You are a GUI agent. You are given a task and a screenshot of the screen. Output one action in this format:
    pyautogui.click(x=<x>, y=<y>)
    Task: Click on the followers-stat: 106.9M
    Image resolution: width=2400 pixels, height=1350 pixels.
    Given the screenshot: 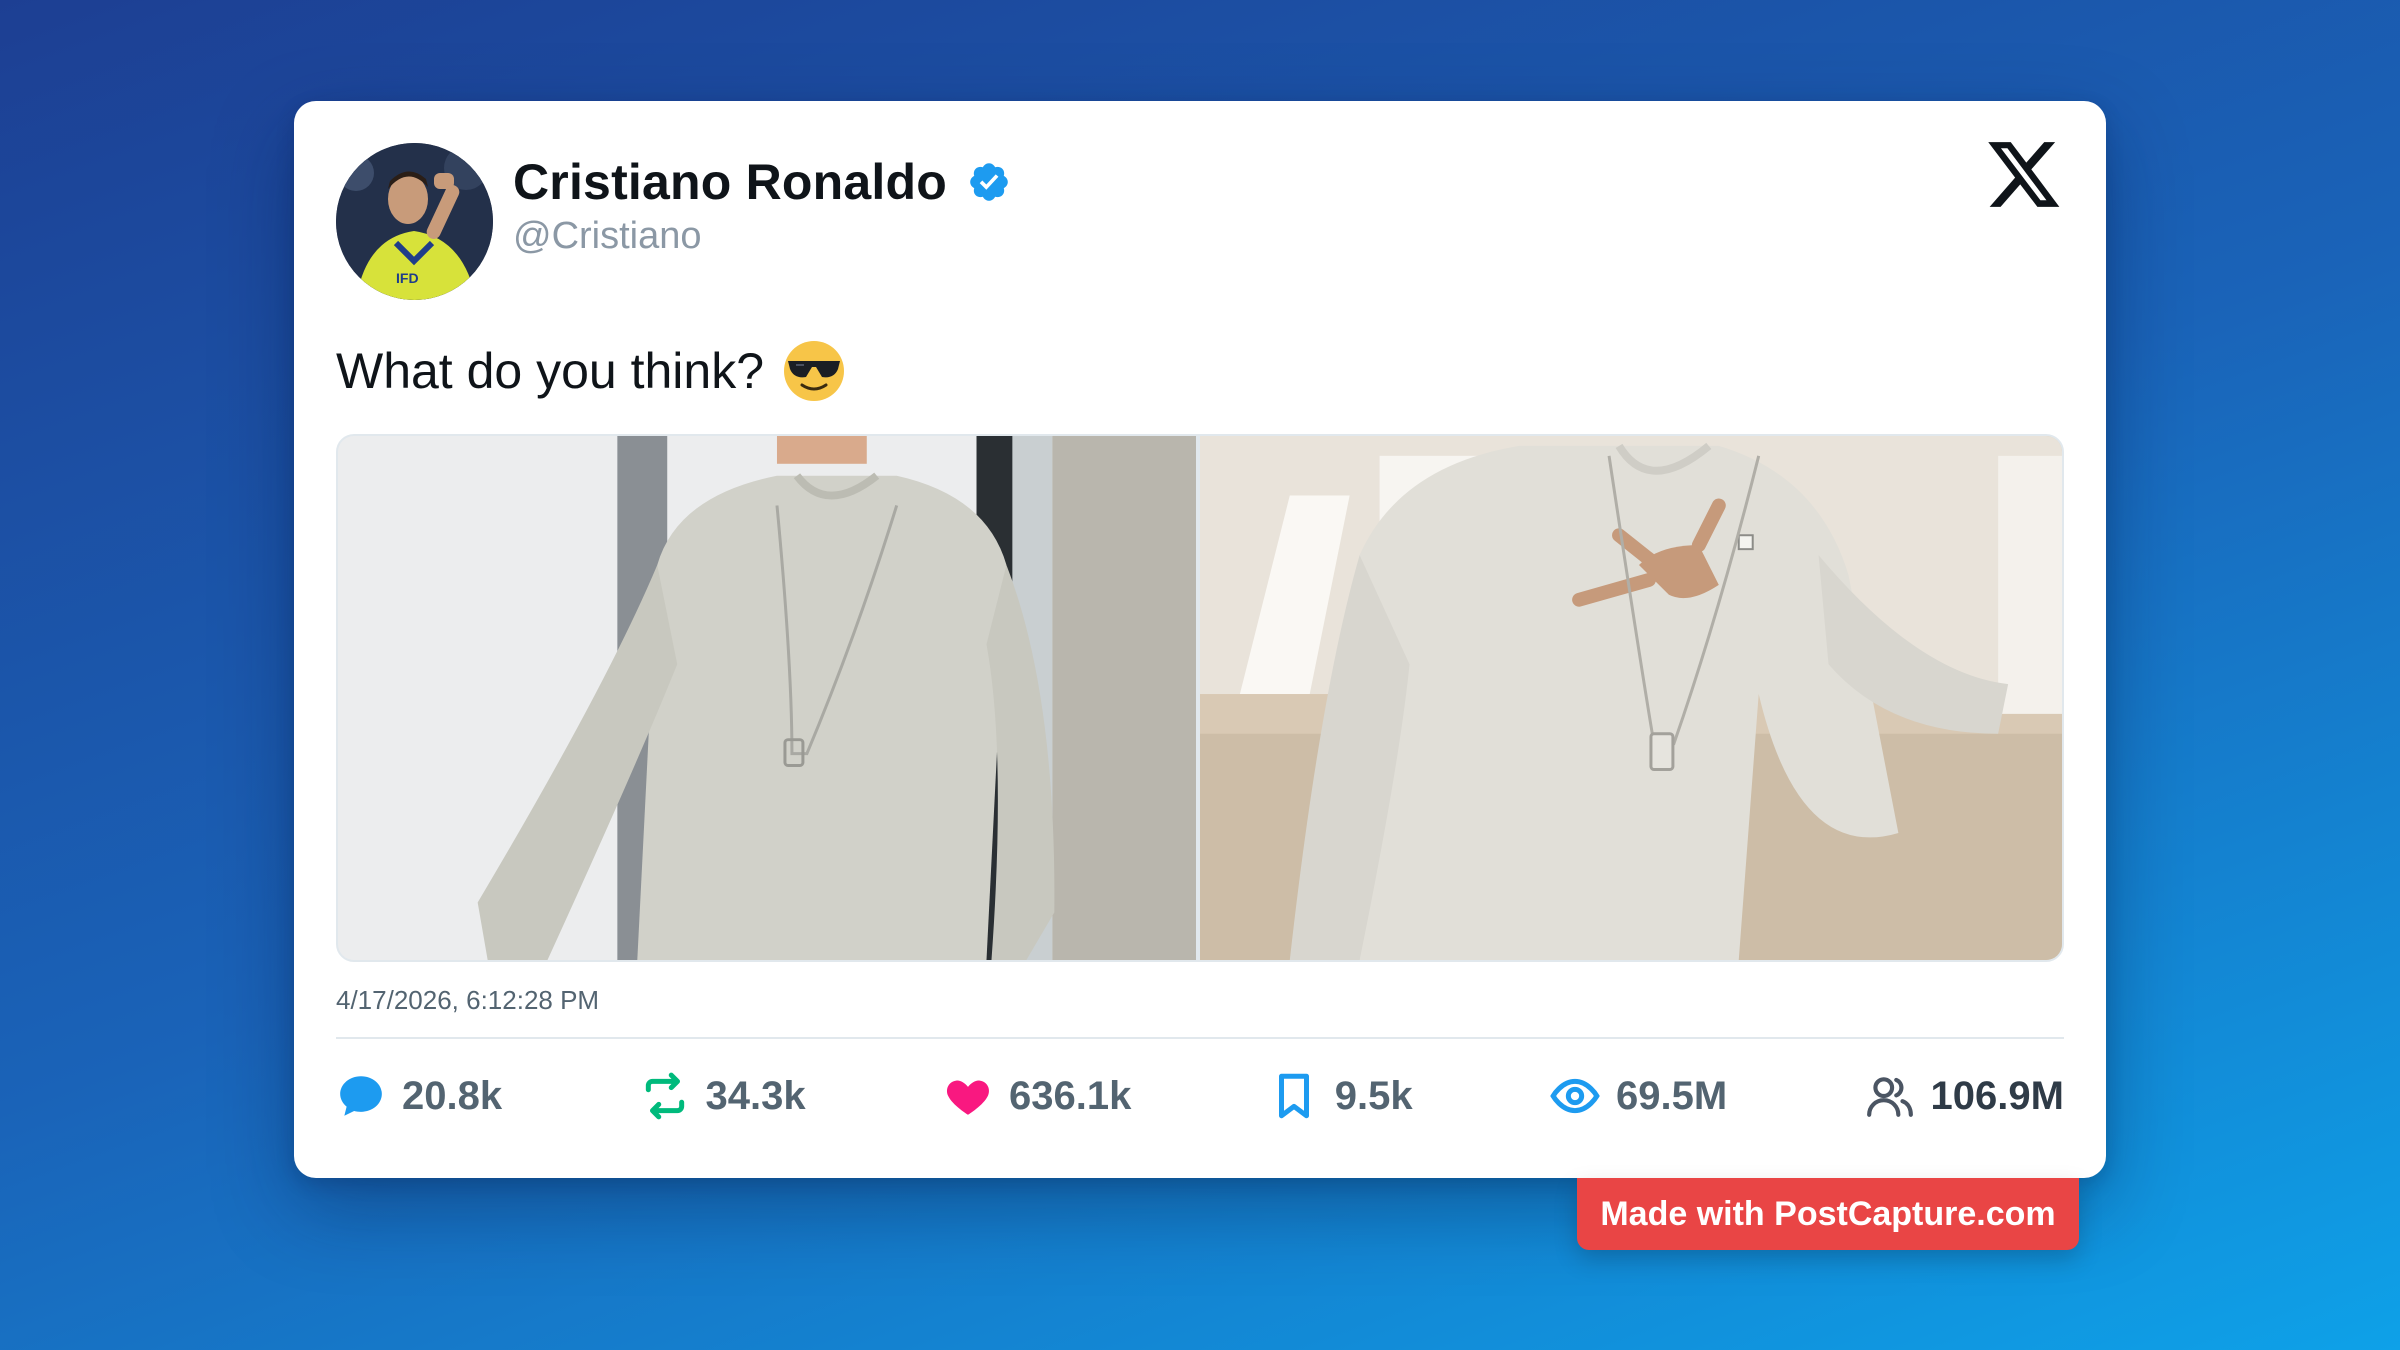 What is the action you would take?
    pyautogui.click(x=1964, y=1096)
    